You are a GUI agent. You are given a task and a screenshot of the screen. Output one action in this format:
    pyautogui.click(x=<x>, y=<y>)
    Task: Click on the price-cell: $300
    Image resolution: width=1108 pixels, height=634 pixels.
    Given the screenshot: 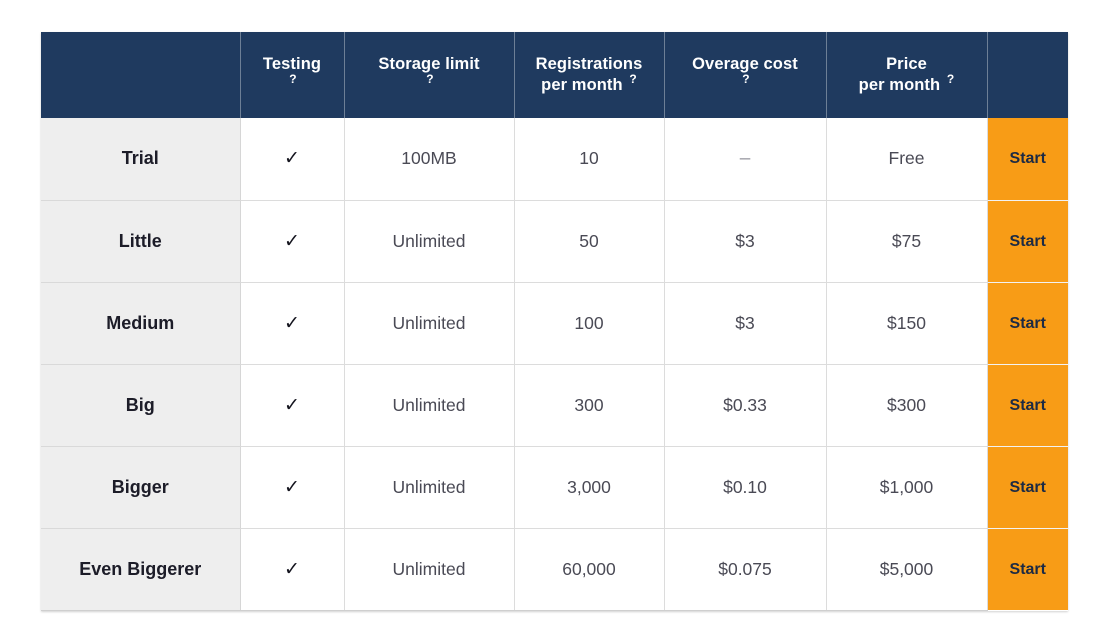 What is the action you would take?
    pyautogui.click(x=907, y=405)
    